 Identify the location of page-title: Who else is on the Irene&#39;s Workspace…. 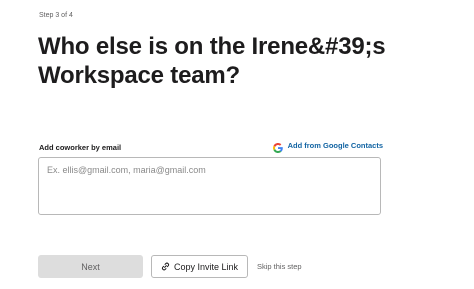
(212, 61).